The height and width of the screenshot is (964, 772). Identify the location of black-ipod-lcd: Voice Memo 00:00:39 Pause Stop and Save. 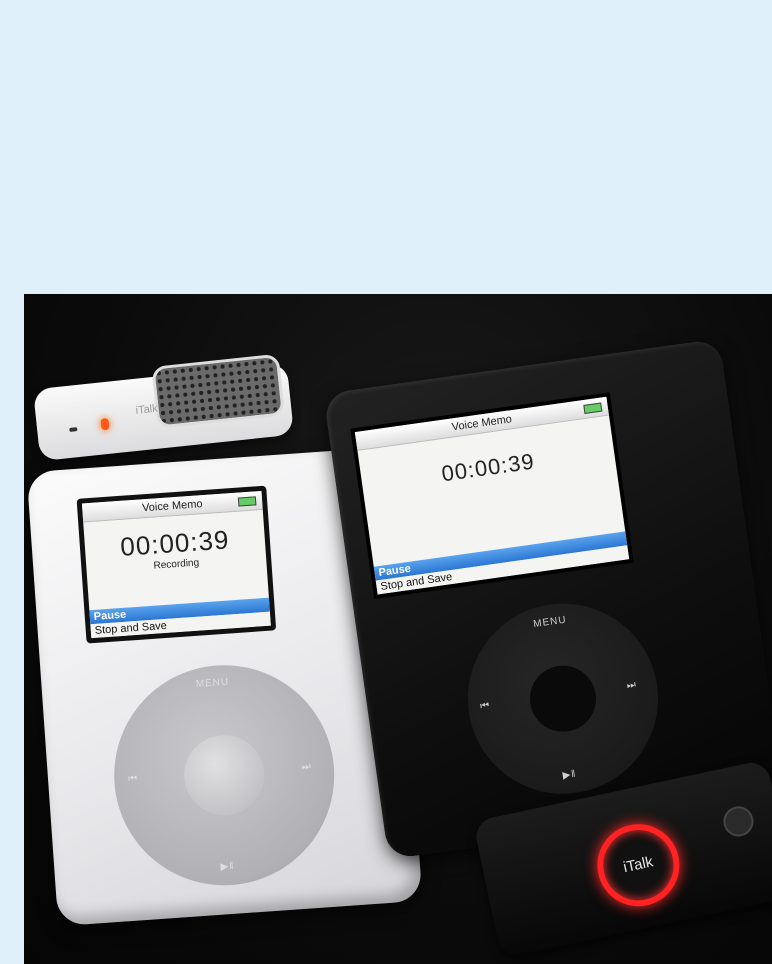
(492, 495).